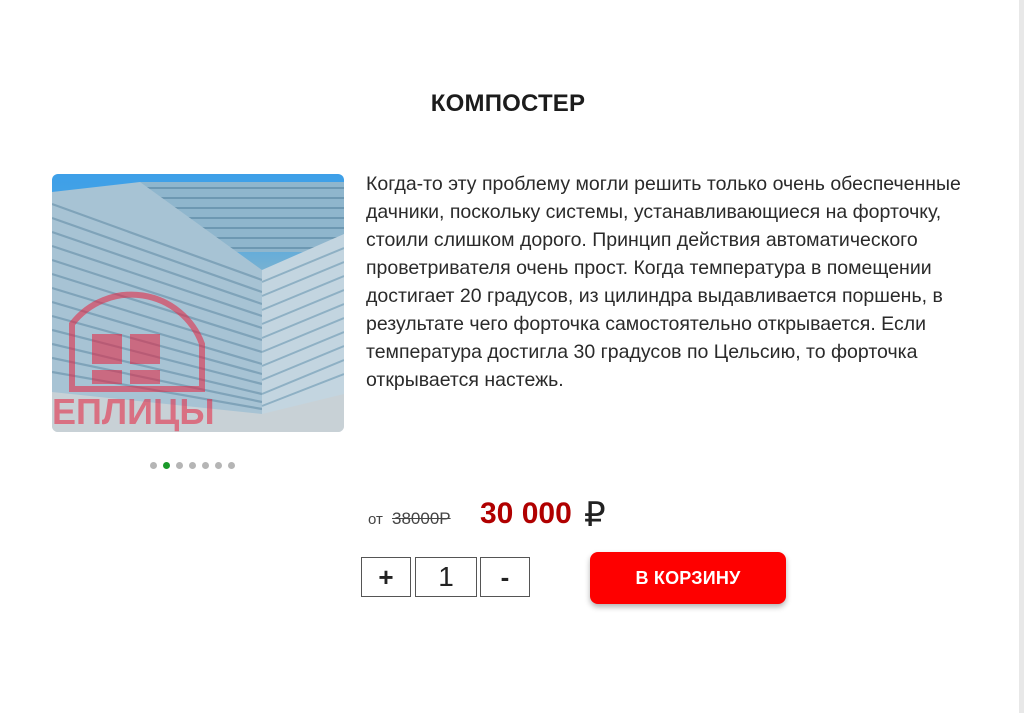 Image resolution: width=1024 pixels, height=713 pixels. I want to click on quantity-plus-button: +, so click(386, 577).